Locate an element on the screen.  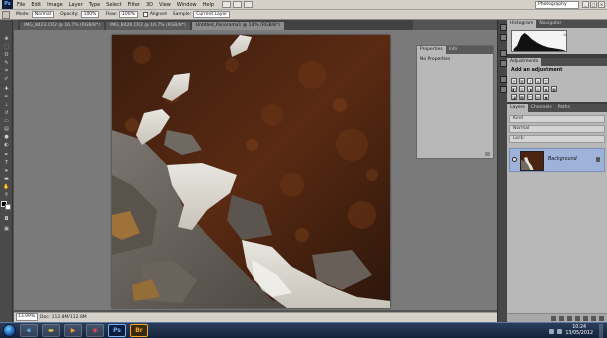
cache-warning-icon: ⚠ is located at coordinates (565, 34).